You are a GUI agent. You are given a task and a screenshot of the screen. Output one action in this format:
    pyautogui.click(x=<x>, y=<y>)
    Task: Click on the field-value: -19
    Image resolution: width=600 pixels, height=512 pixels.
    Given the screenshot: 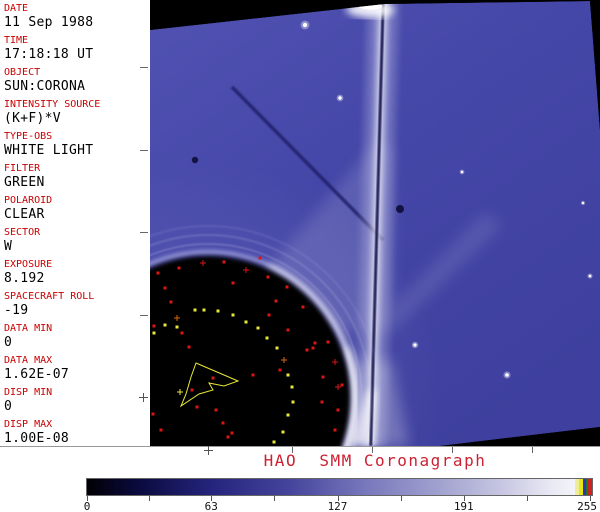 What is the action you would take?
    pyautogui.click(x=16, y=310)
    